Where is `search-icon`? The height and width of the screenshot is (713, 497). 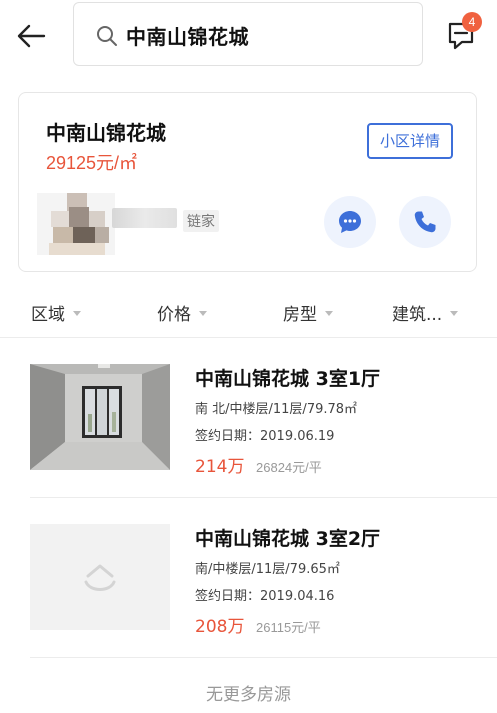 search-icon is located at coordinates (107, 36).